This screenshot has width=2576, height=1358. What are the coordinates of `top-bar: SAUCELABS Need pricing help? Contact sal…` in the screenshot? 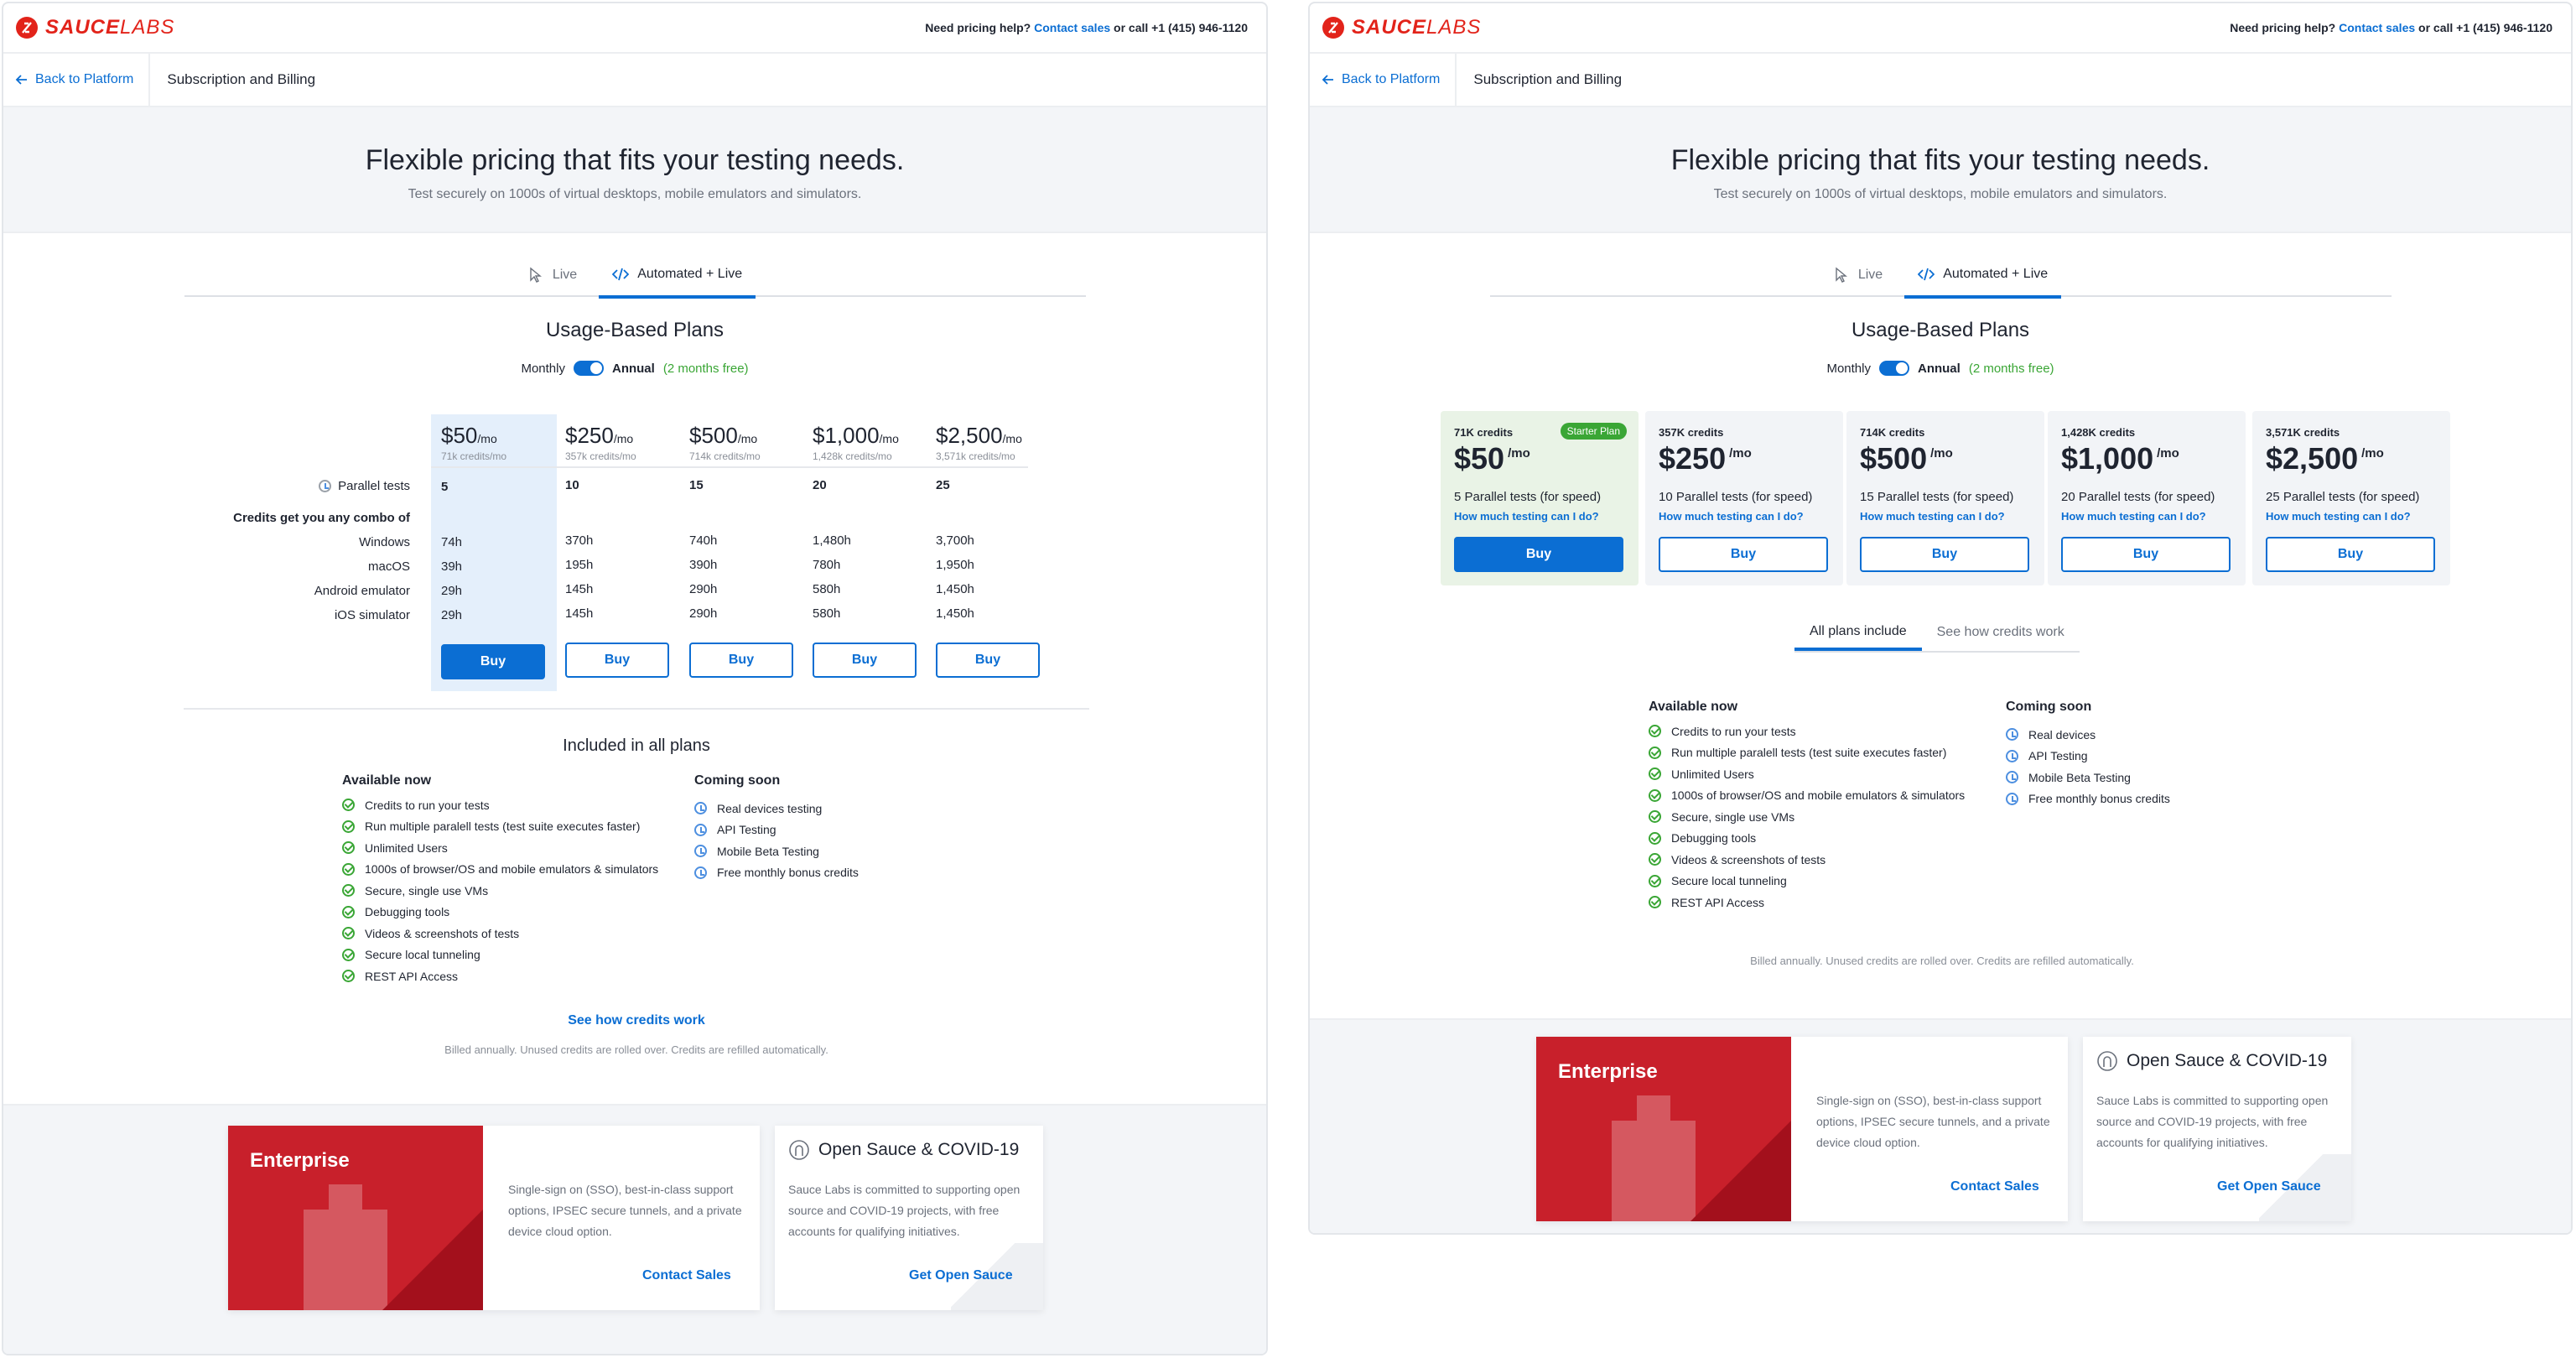 It's located at (634, 28).